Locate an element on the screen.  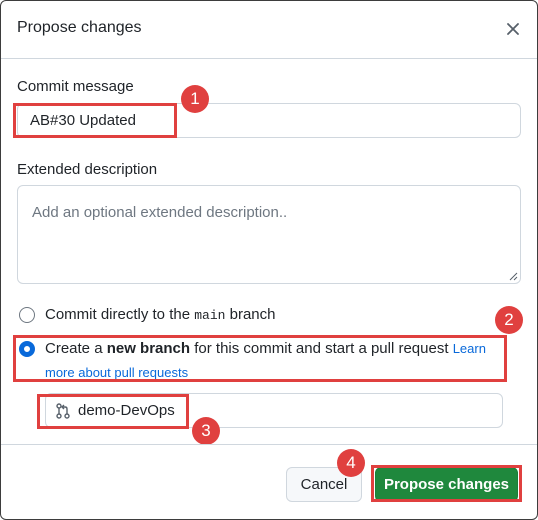
resize-handle-icon is located at coordinates (513, 276).